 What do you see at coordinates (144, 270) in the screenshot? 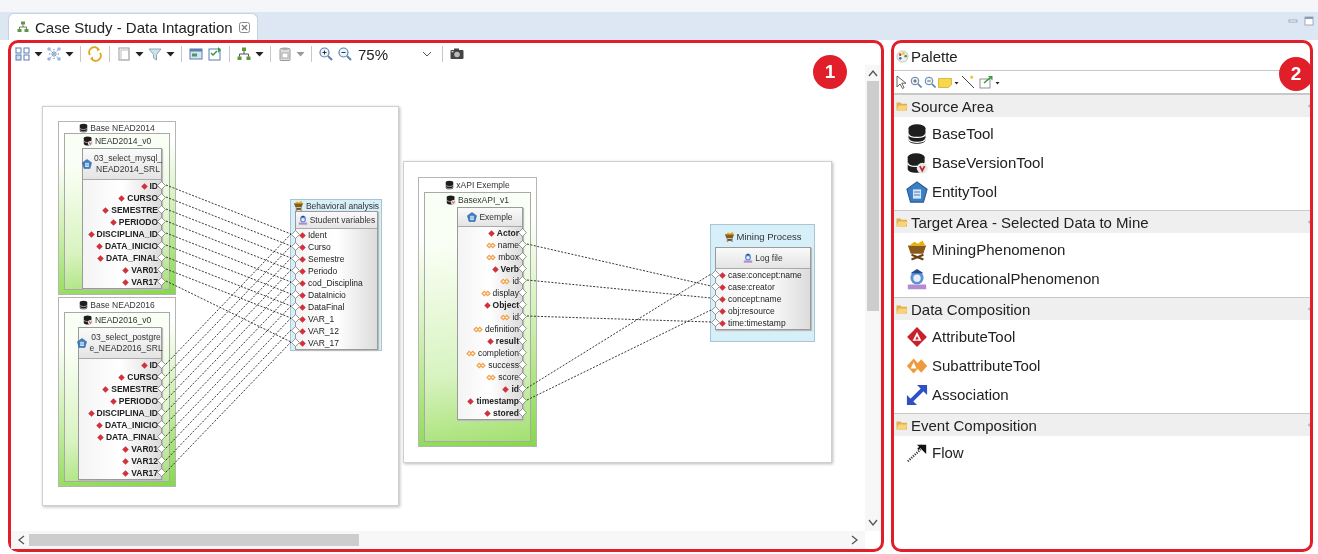
I see `attribute-label: VAR01` at bounding box center [144, 270].